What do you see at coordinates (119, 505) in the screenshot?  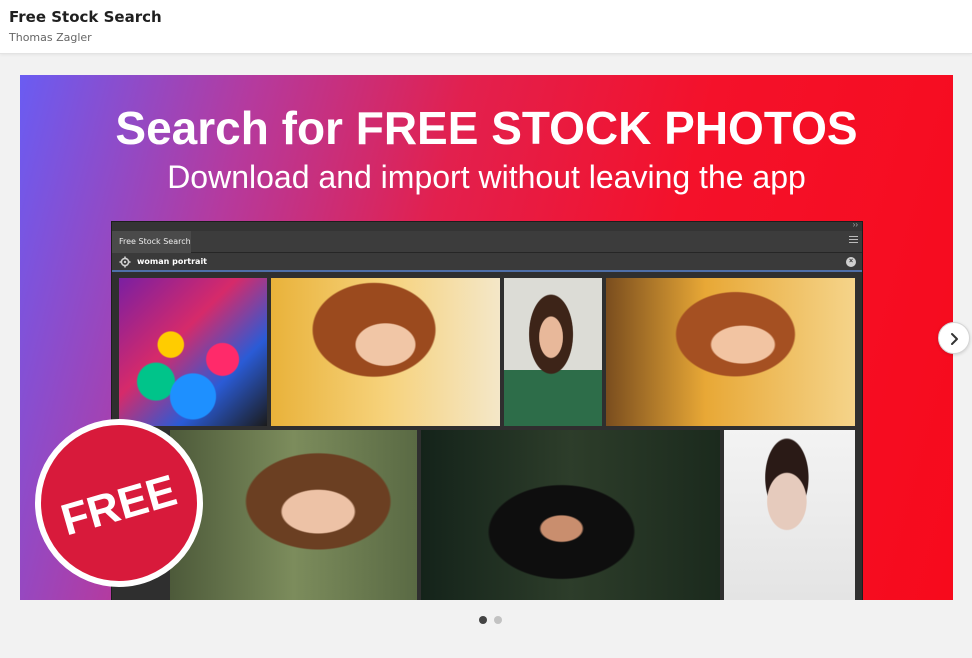 I see `free-badge-text: FREE` at bounding box center [119, 505].